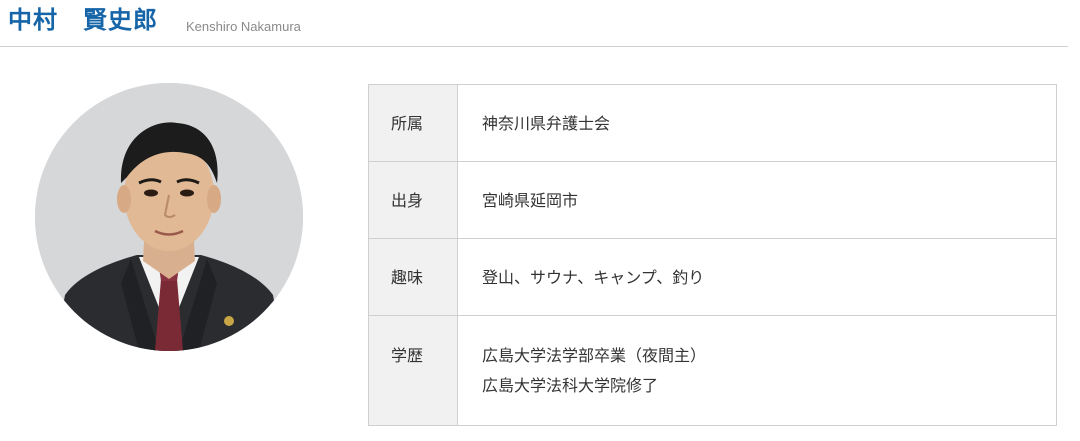 The image size is (1080, 441). I want to click on detail-value-line: 宮崎県延岡市, so click(530, 200).